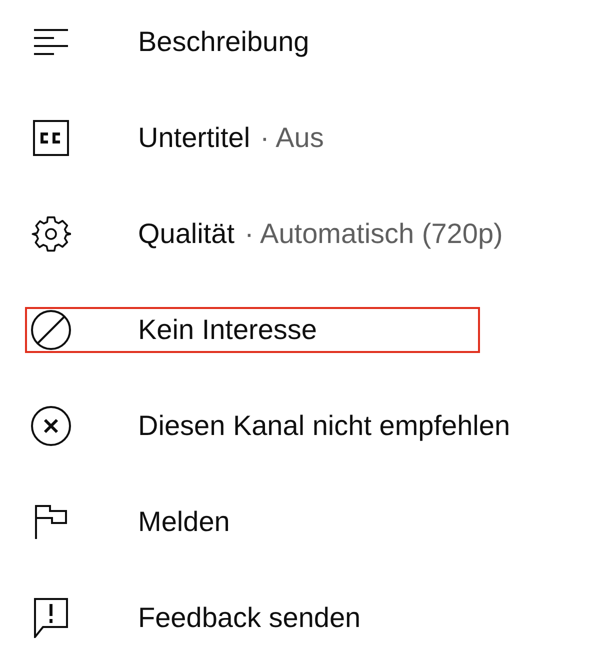 Image resolution: width=600 pixels, height=657 pixels. What do you see at coordinates (292, 138) in the screenshot?
I see `menu-item-value: · Aus` at bounding box center [292, 138].